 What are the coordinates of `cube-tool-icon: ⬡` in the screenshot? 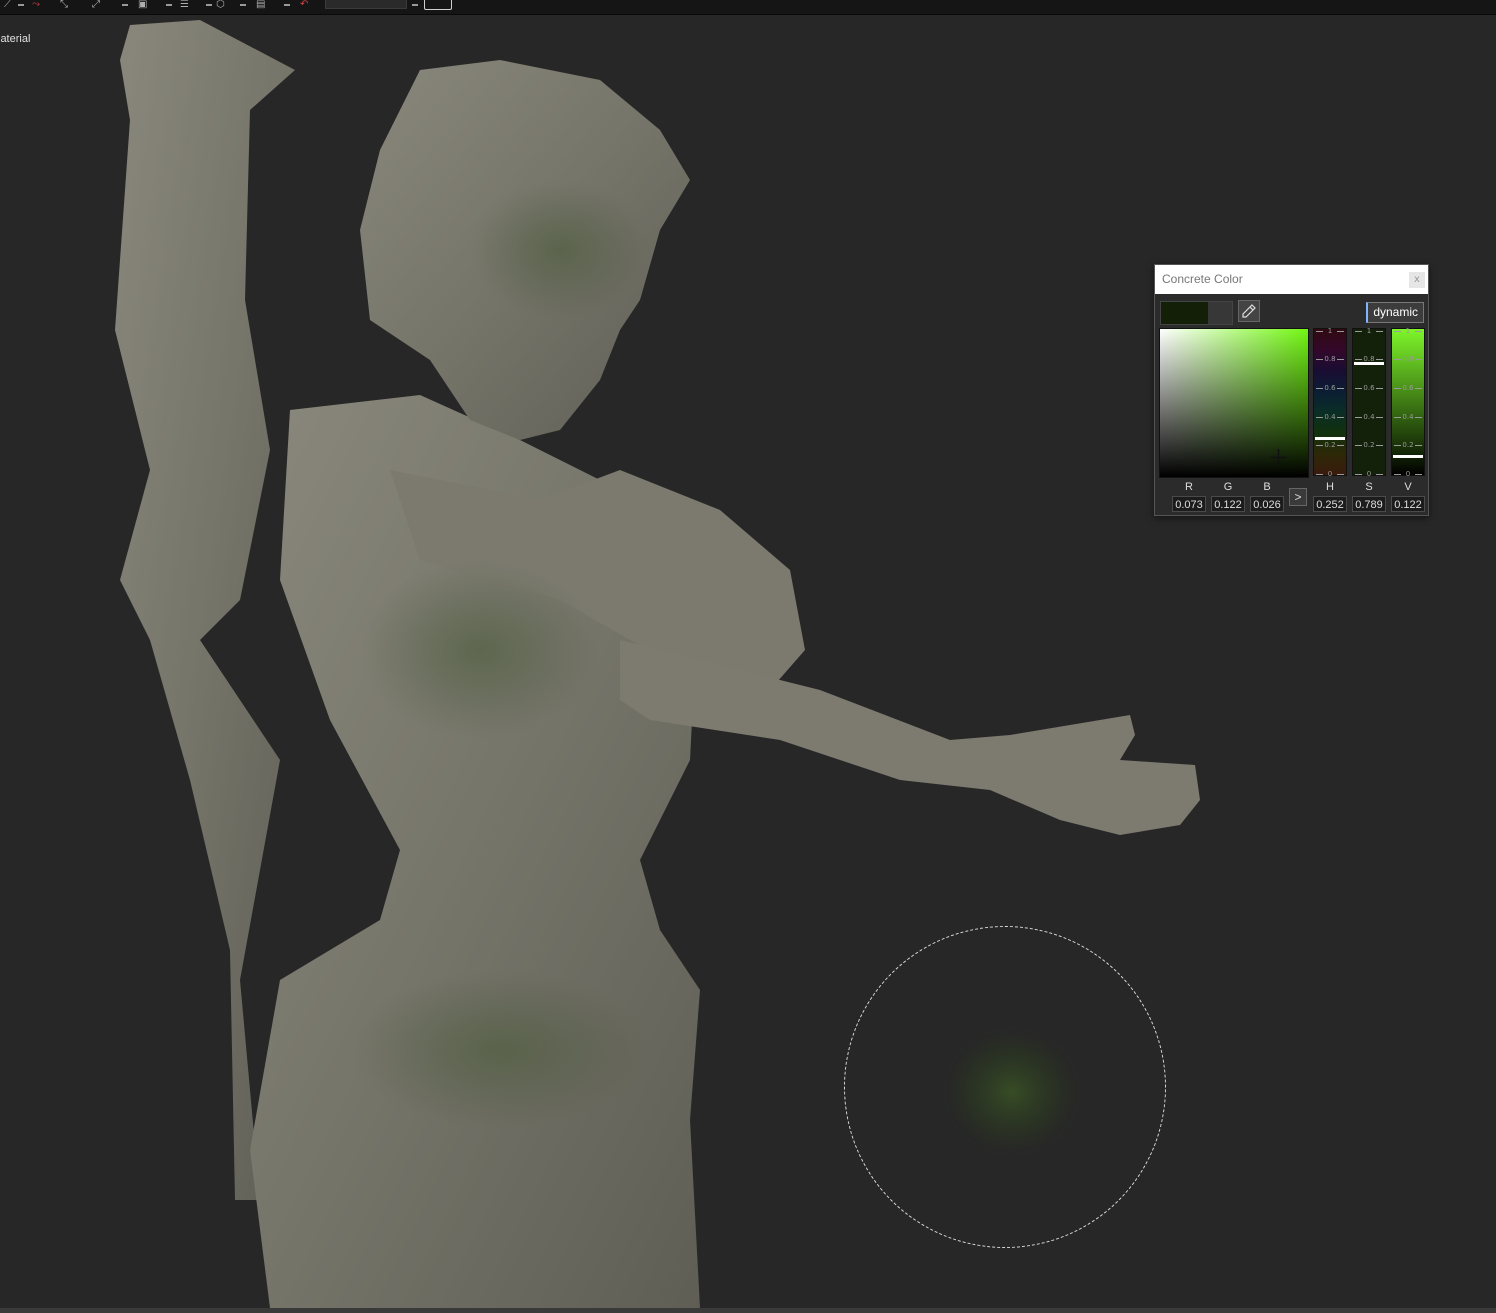 It's located at (220, 5).